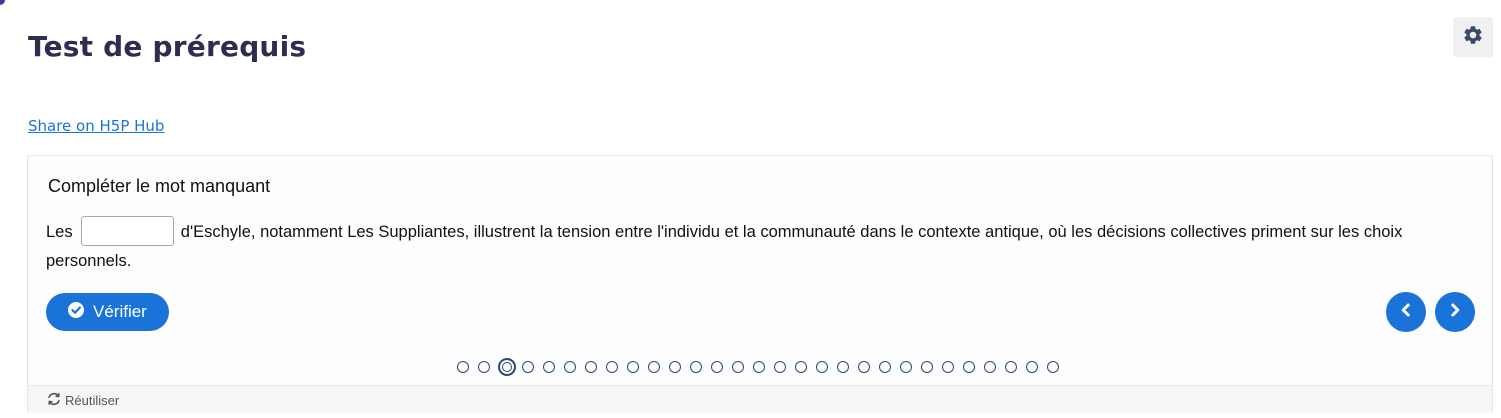 The width and height of the screenshot is (1501, 418). I want to click on reuse-label: Réutiliser, so click(92, 400).